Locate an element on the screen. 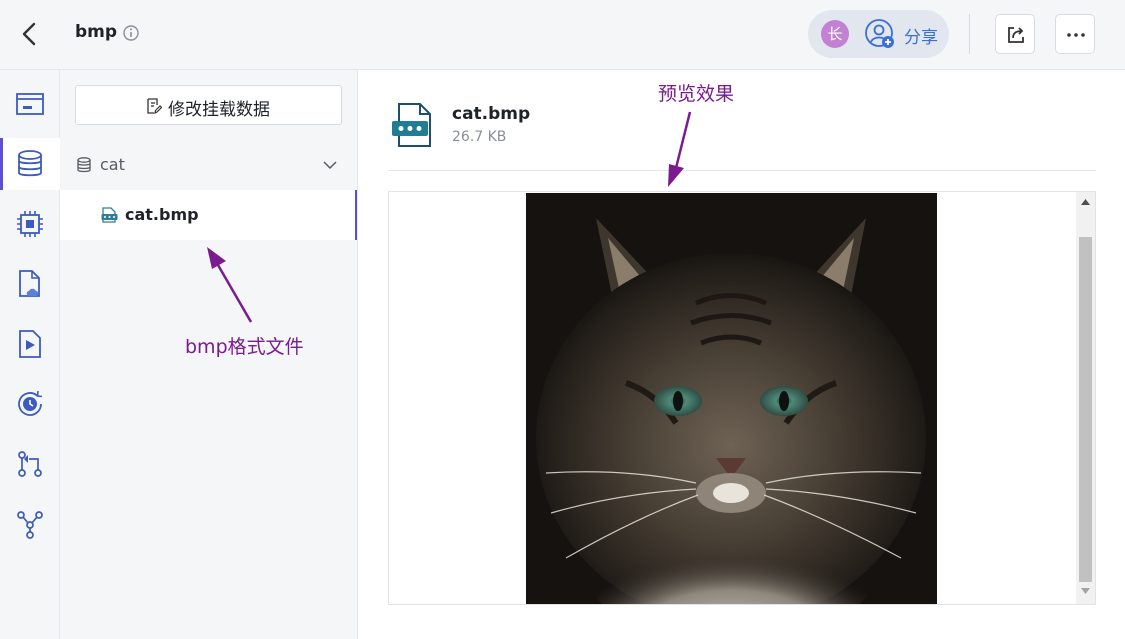 This screenshot has height=639, width=1125. add-user-icon is located at coordinates (880, 34).